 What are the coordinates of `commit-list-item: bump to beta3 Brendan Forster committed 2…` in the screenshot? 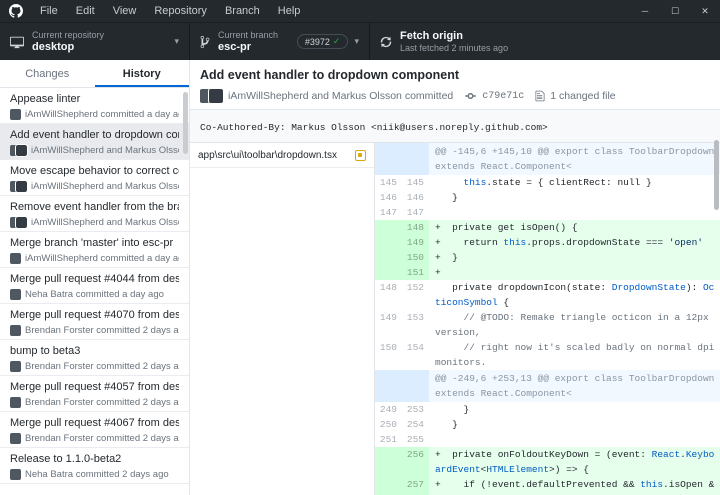 It's located at (94, 358).